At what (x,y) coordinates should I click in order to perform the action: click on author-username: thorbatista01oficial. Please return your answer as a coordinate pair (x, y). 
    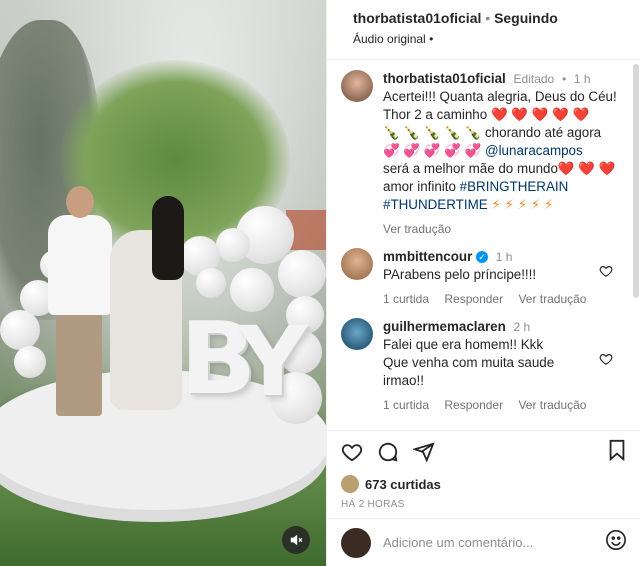
    Looking at the image, I should click on (417, 18).